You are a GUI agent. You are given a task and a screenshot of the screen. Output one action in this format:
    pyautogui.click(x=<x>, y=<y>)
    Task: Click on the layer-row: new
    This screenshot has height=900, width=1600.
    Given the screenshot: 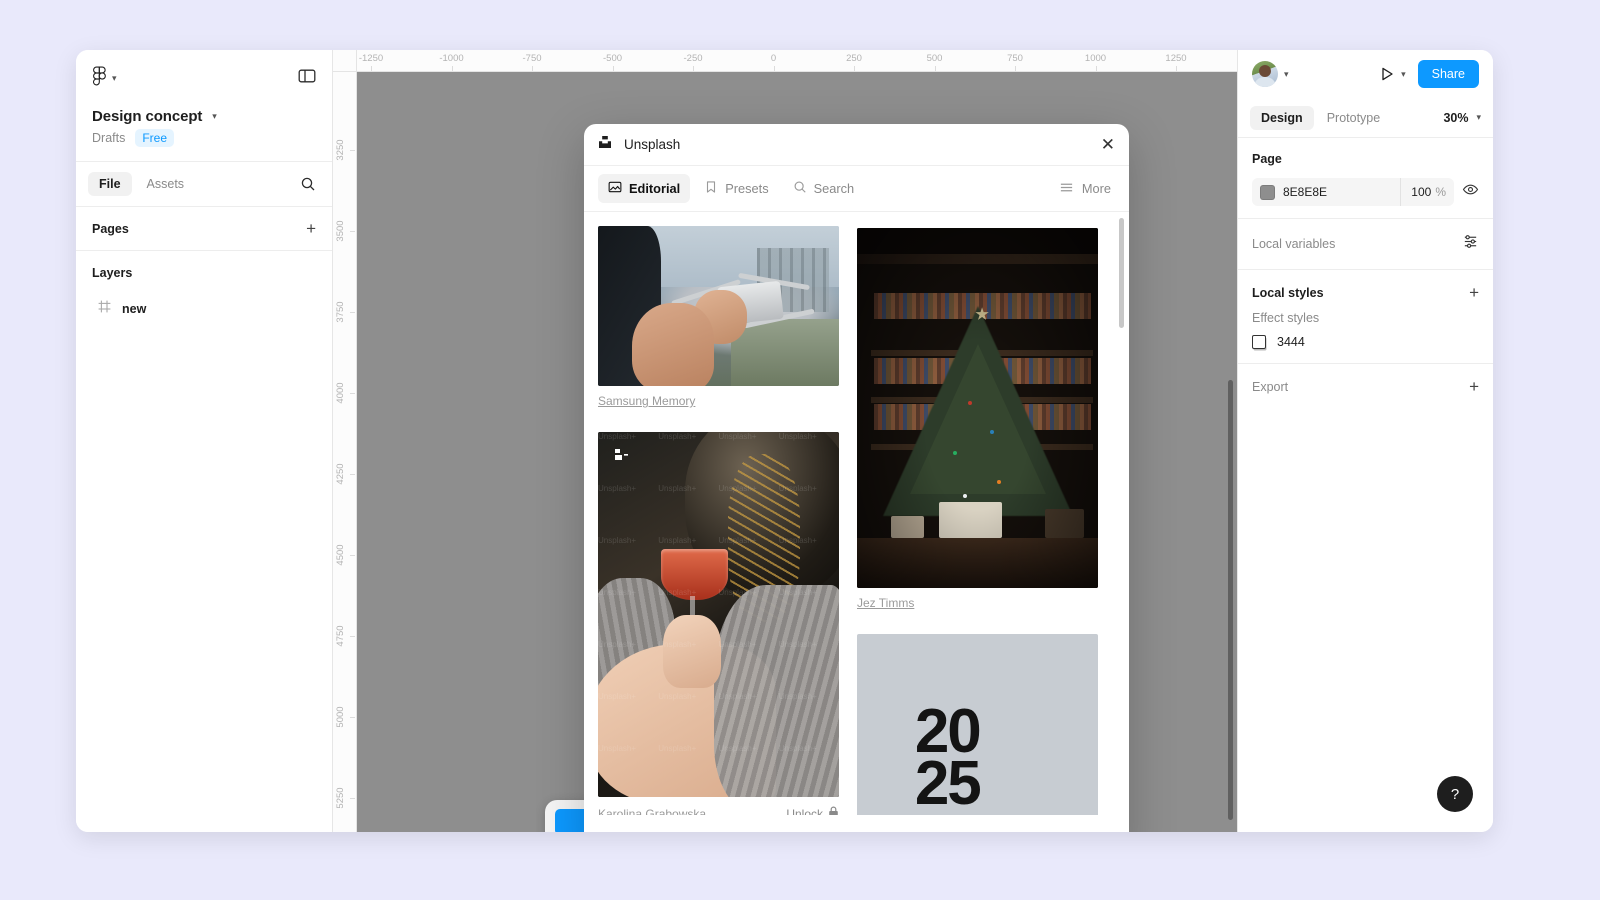 What is the action you would take?
    pyautogui.click(x=204, y=309)
    